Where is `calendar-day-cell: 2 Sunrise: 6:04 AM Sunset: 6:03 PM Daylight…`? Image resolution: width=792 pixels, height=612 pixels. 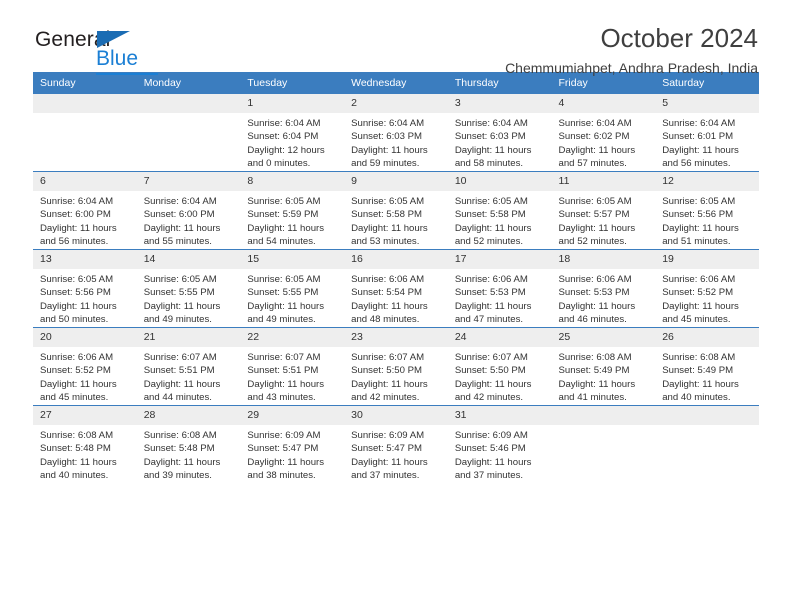
calendar-day-cell: 2 Sunrise: 6:04 AM Sunset: 6:03 PM Daylight… is located at coordinates (396, 133).